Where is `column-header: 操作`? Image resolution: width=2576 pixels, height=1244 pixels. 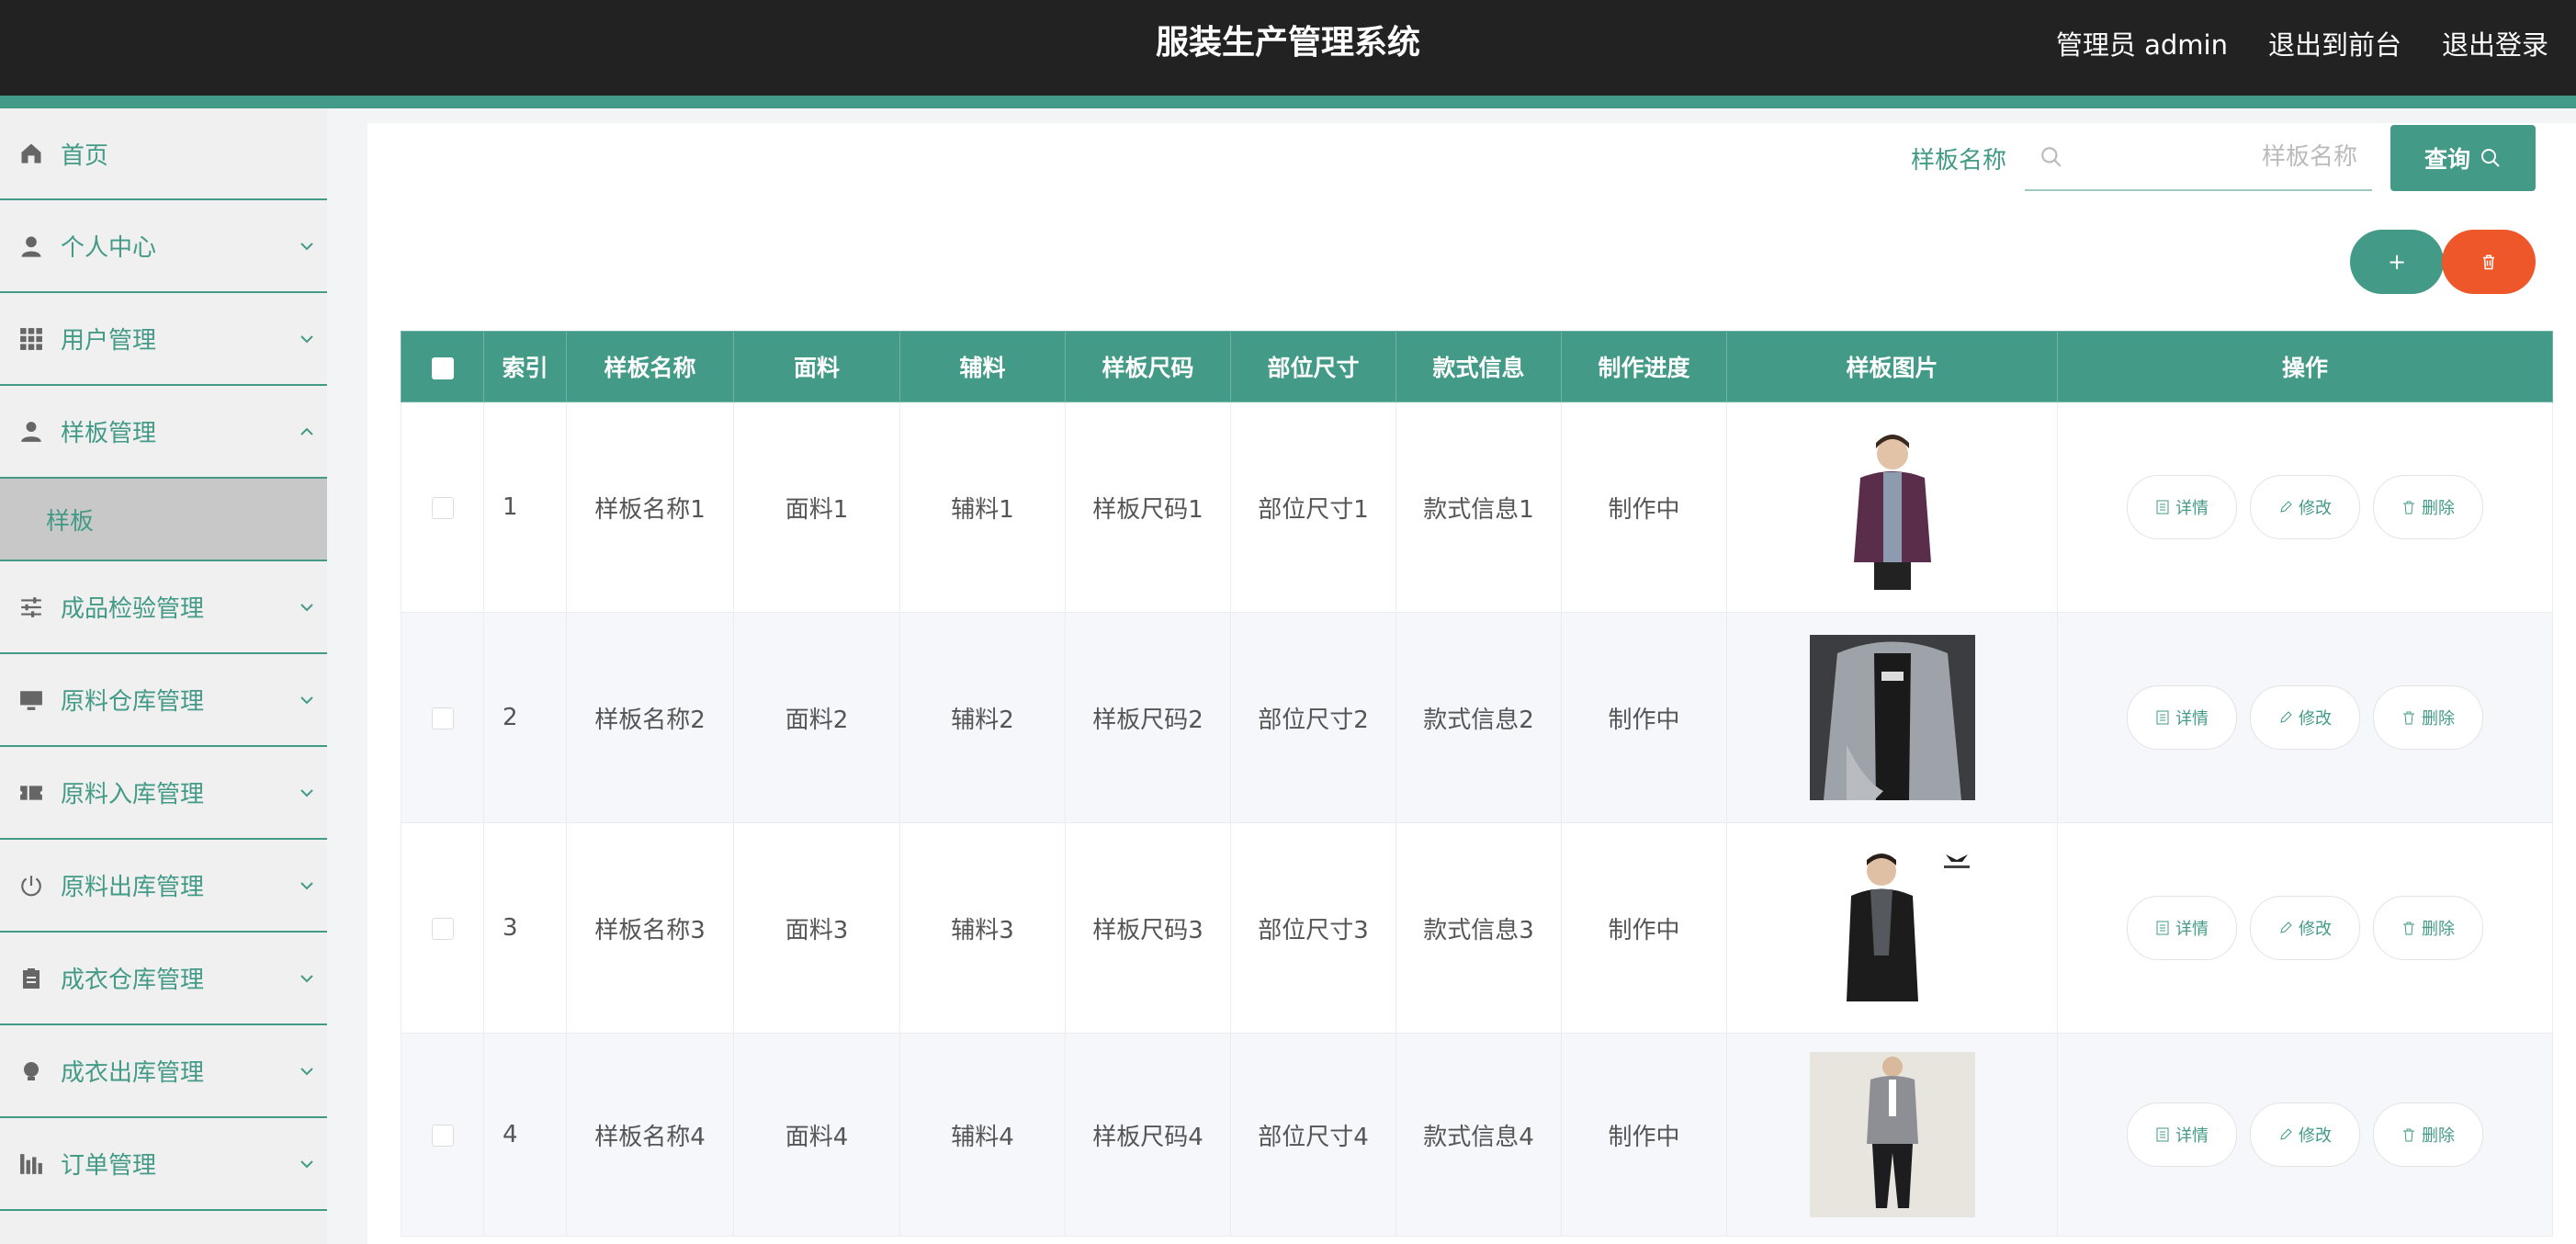
column-header: 操作 is located at coordinates (2305, 366).